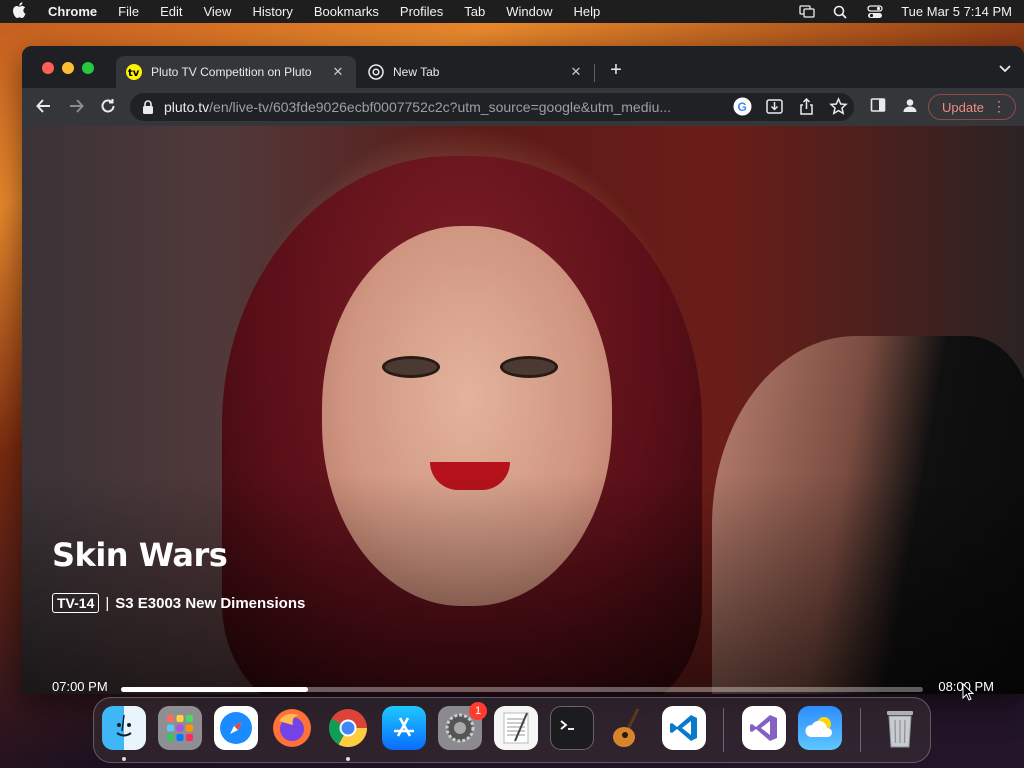  What do you see at coordinates (587, 11) in the screenshot?
I see `menu-help: Help` at bounding box center [587, 11].